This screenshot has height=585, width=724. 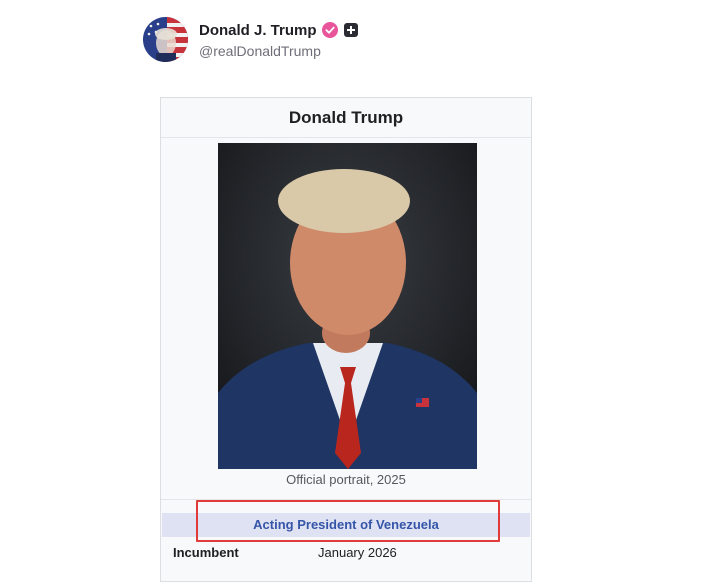 I want to click on incumbent-label: Incumbent, so click(x=206, y=552).